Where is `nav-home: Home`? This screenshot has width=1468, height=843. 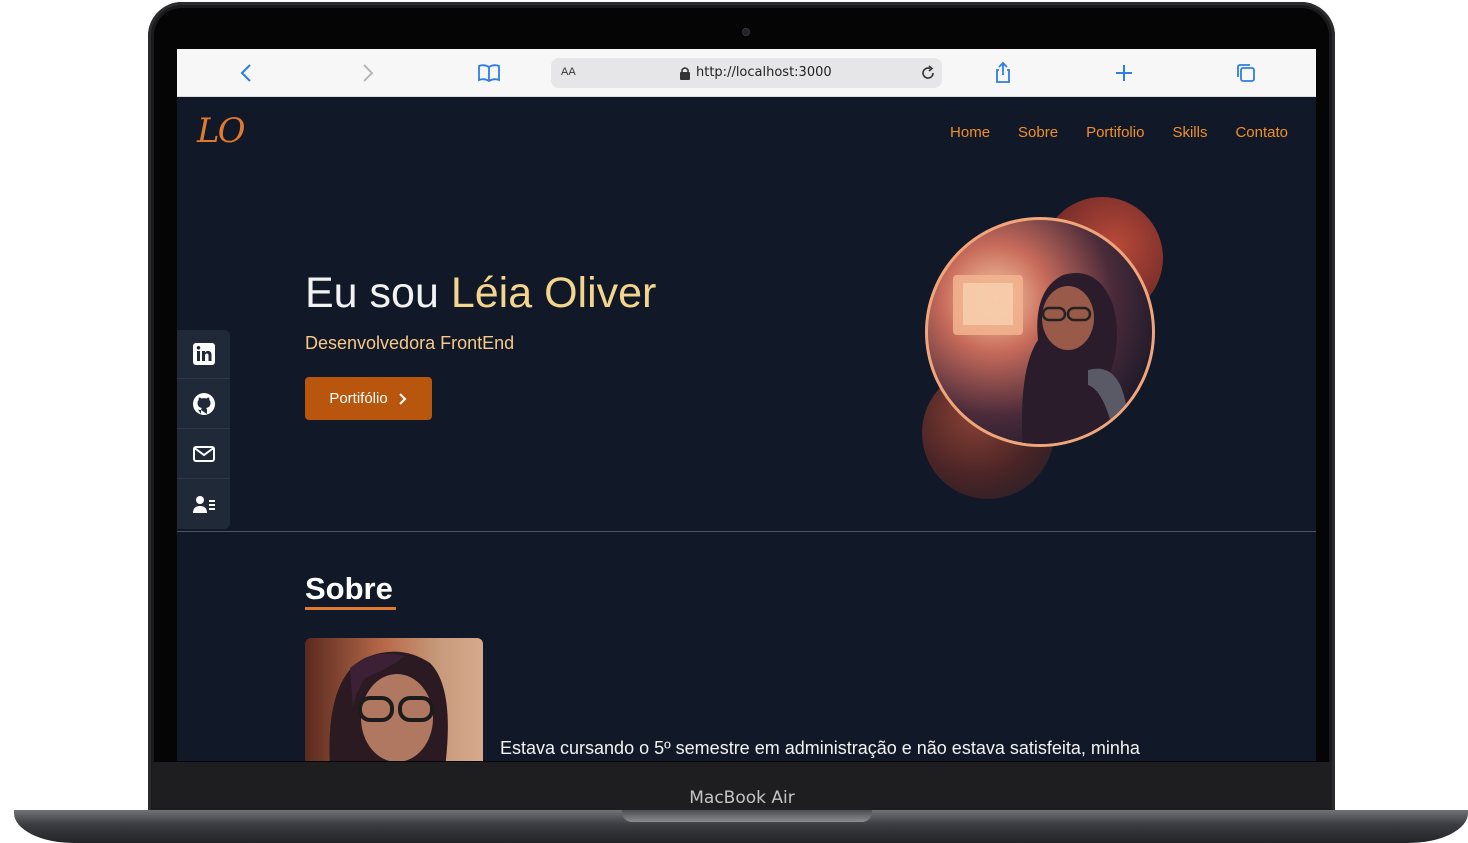
nav-home: Home is located at coordinates (970, 132).